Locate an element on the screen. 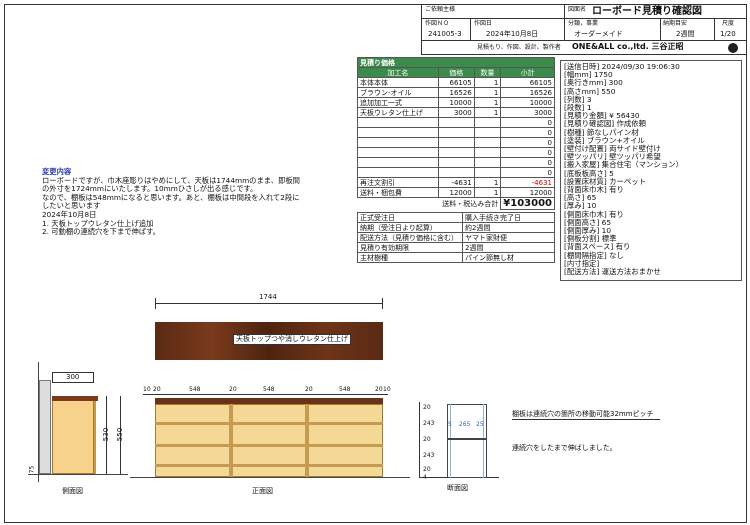 The width and height of the screenshot is (750, 525). table-row: 追加加工一式 10000 1 10000 is located at coordinates (456, 102).